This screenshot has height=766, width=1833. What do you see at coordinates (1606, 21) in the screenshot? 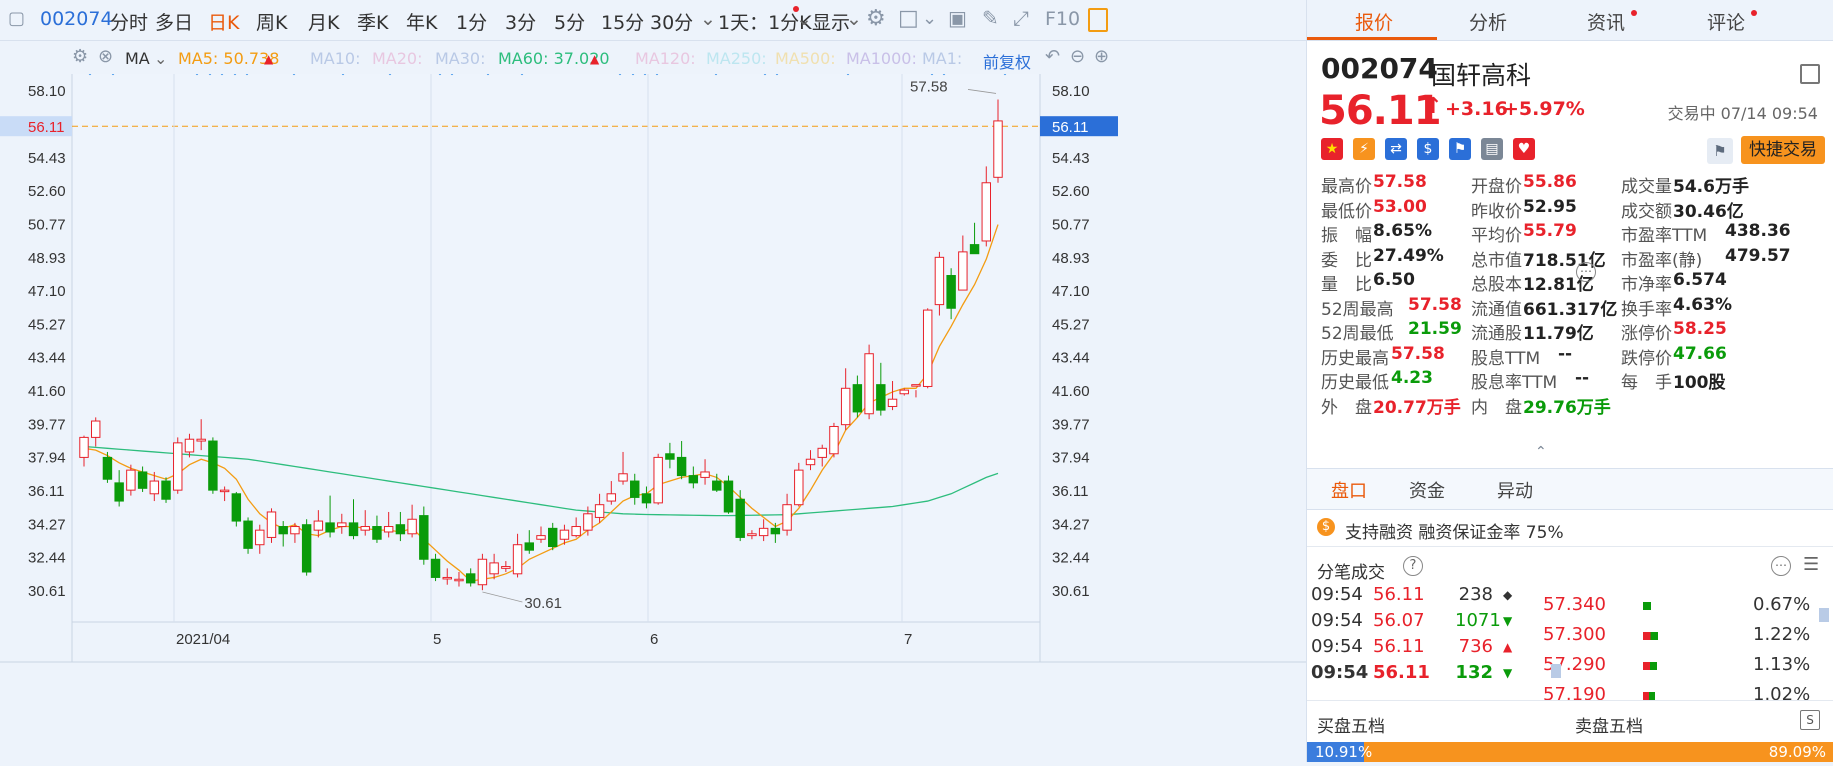
I see `tab-news: 资讯` at bounding box center [1606, 21].